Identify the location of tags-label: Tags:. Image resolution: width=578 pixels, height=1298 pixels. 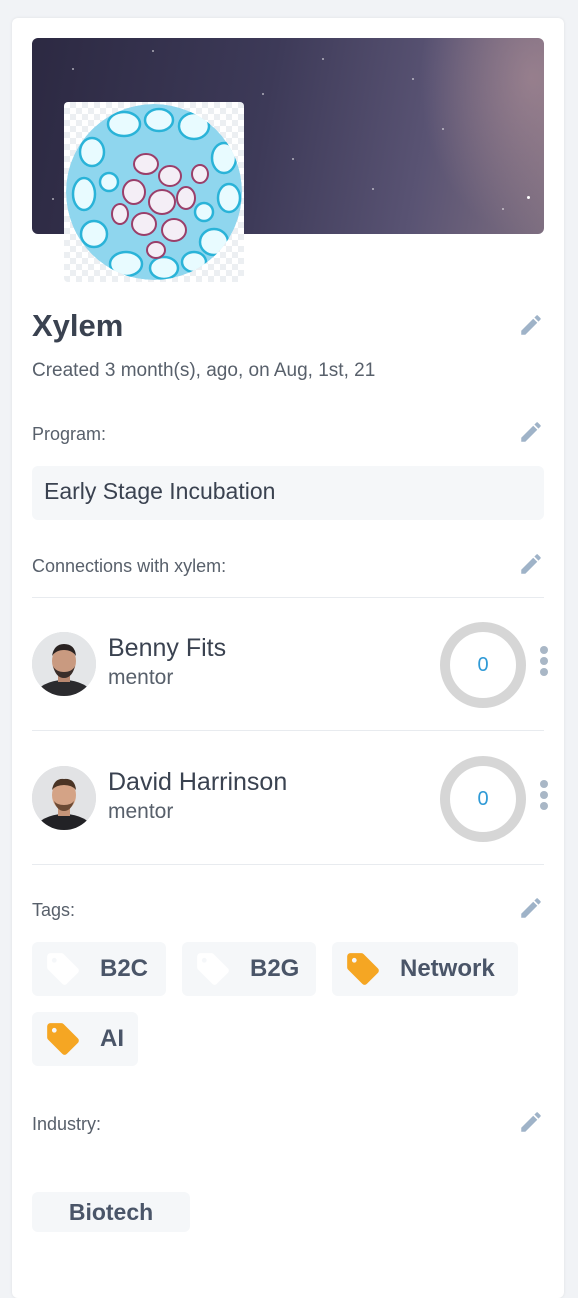
(54, 910).